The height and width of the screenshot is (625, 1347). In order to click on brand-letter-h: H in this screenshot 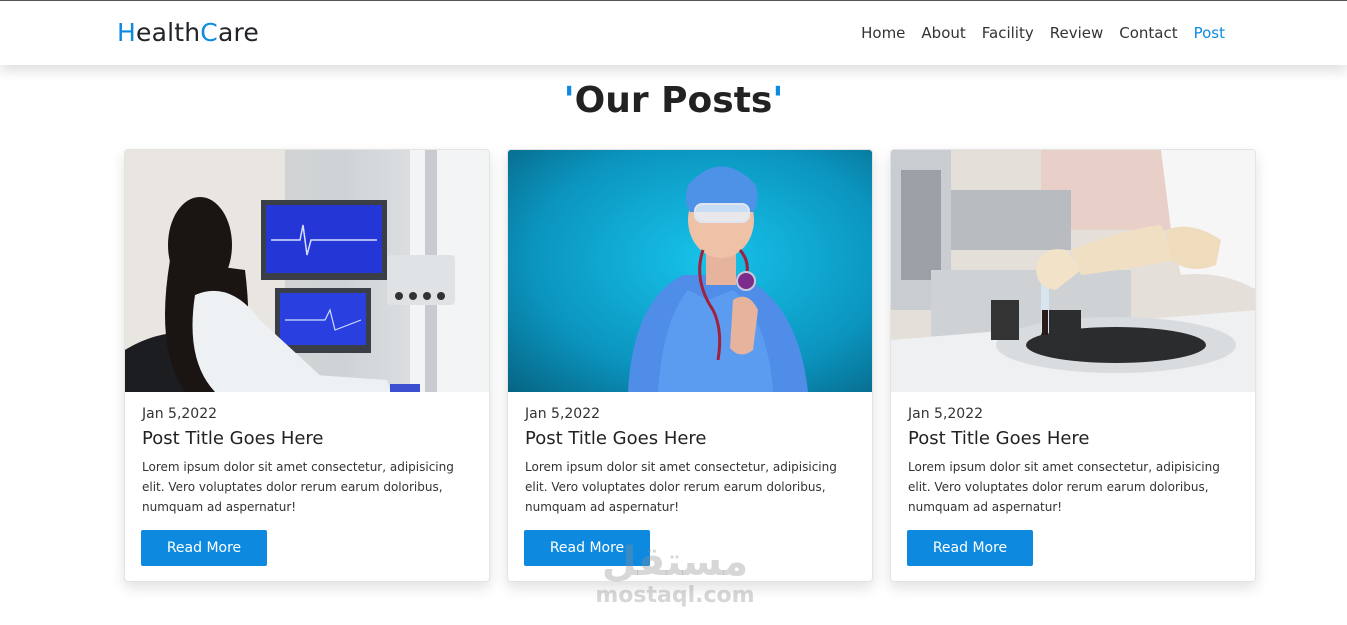, I will do `click(126, 32)`.